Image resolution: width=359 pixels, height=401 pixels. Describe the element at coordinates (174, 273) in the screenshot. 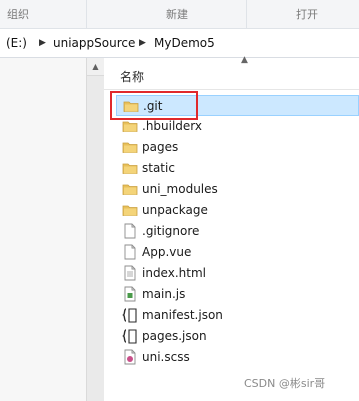

I see `file-name: index.html` at that location.